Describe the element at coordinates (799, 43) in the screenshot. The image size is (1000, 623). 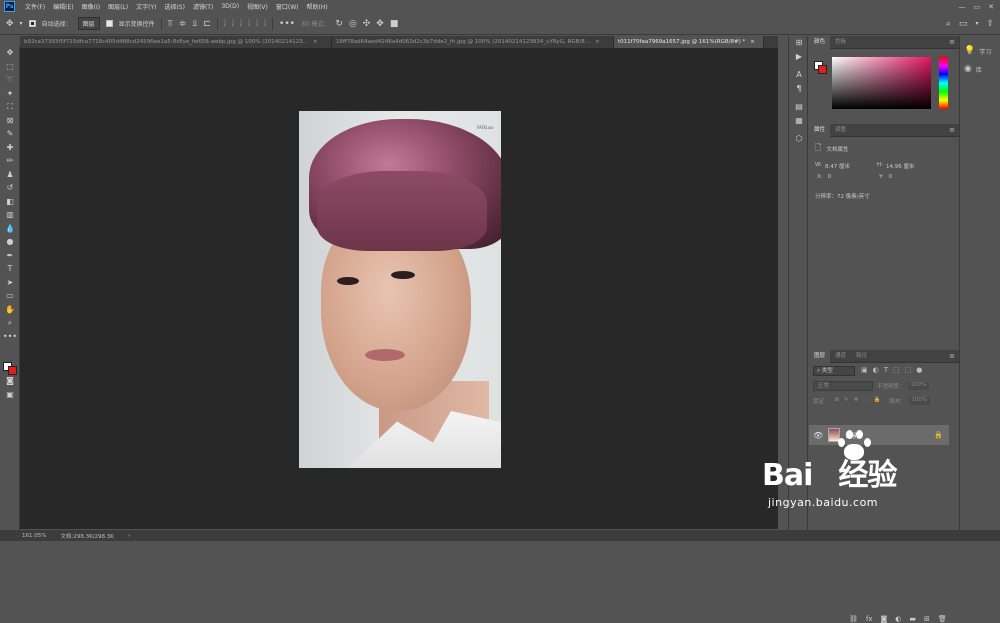
I see `history-icon: ⊞` at that location.